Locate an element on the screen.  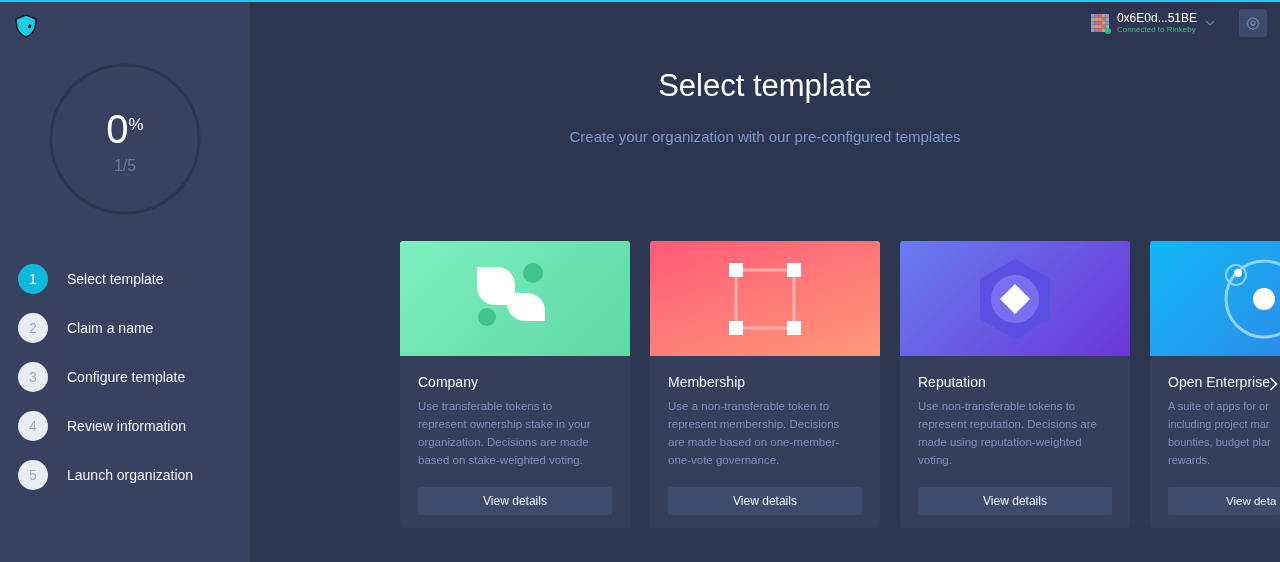
template-name: Company is located at coordinates (448, 382).